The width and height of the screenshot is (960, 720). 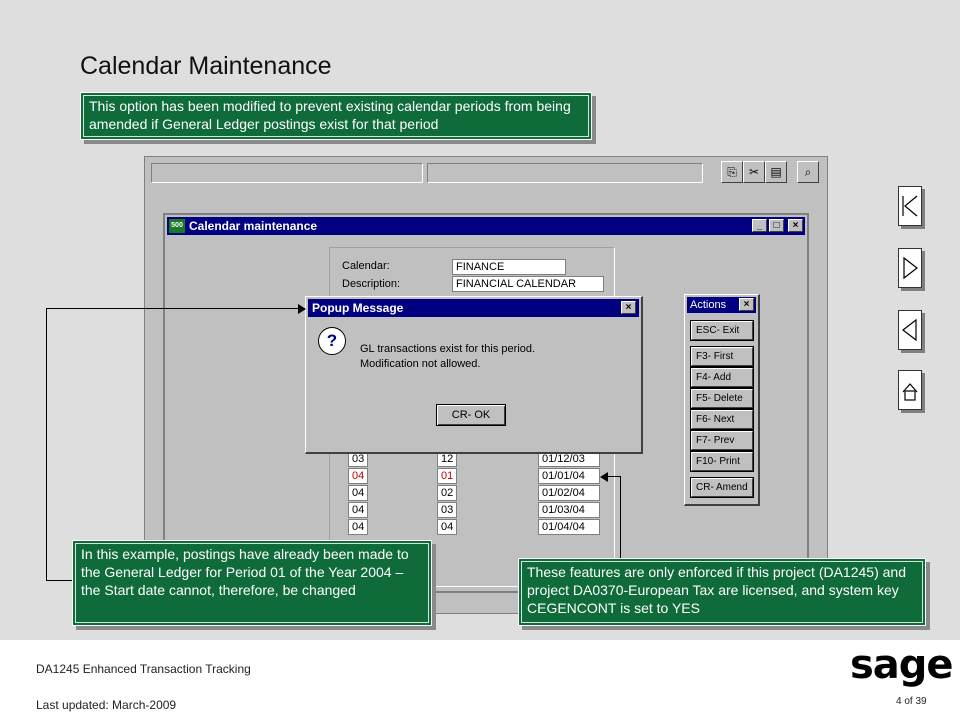 What do you see at coordinates (358, 308) in the screenshot?
I see `popup-title: Popup Message` at bounding box center [358, 308].